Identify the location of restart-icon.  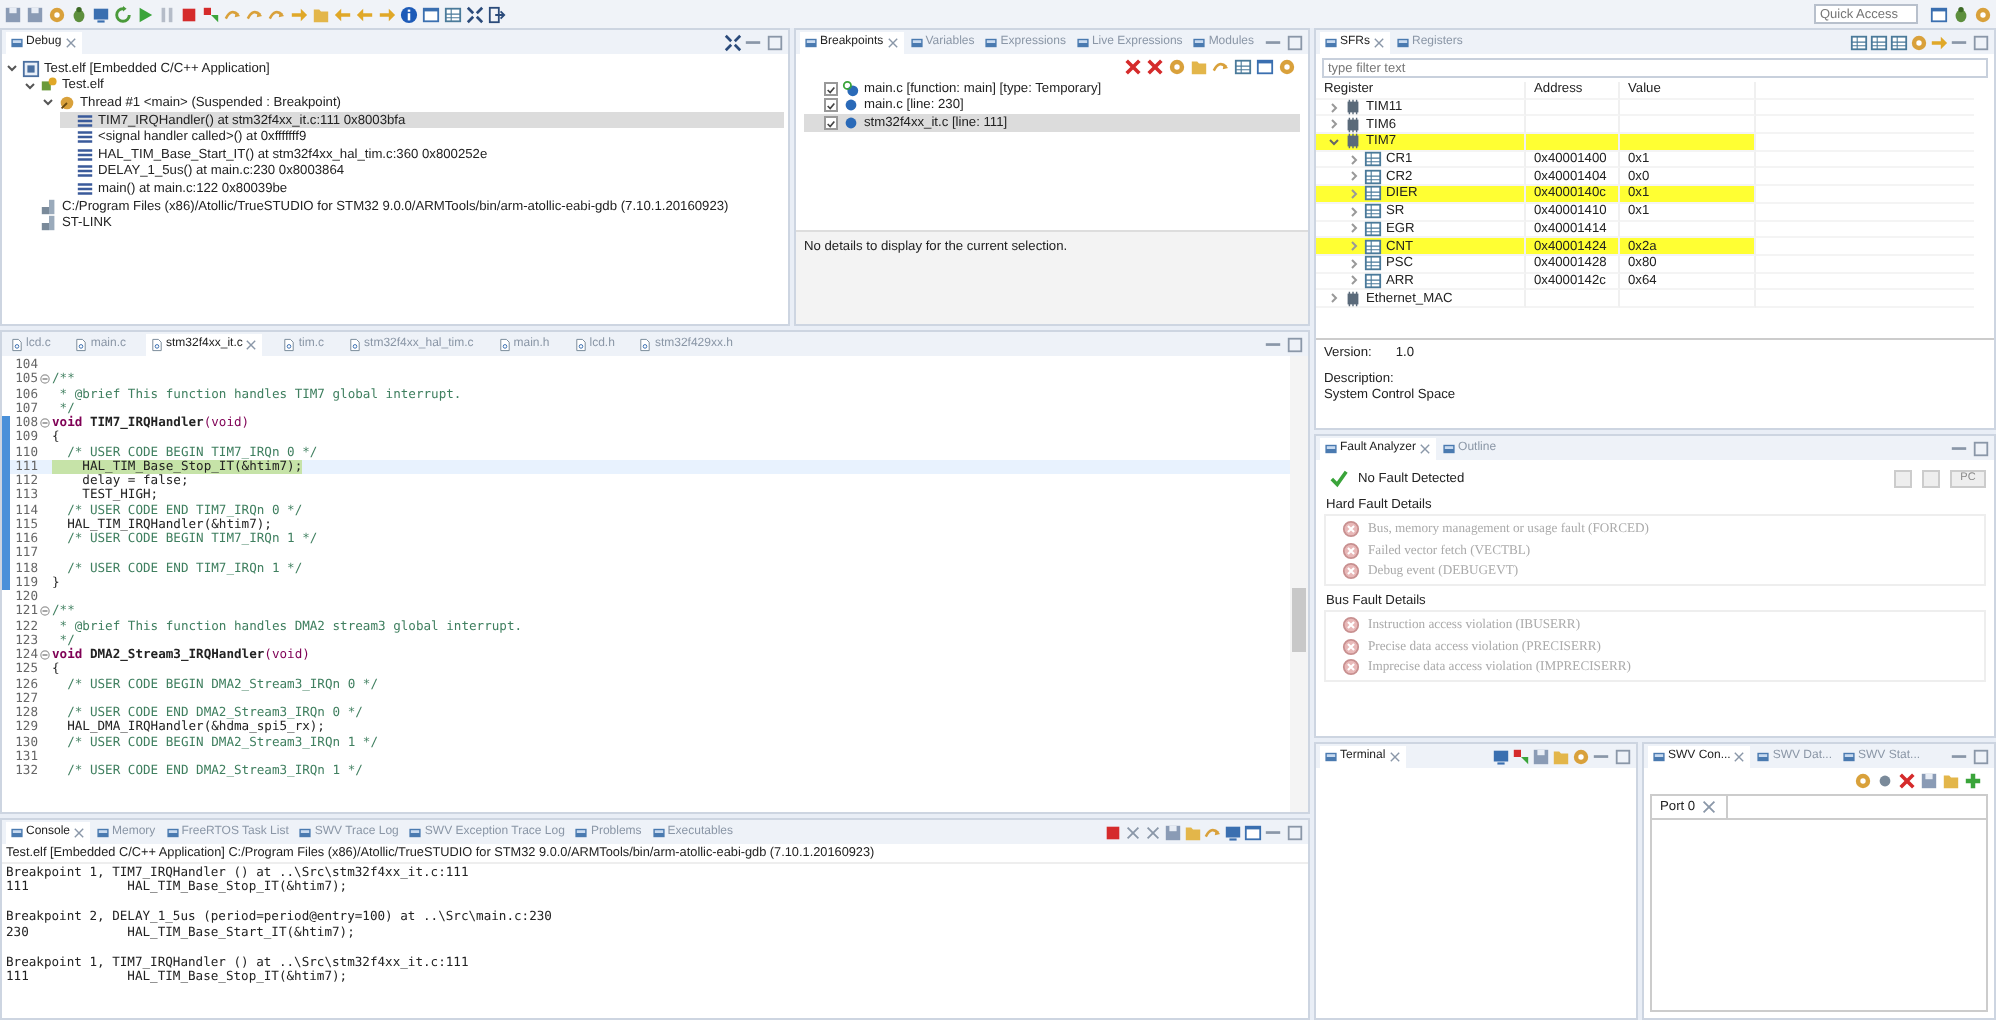
(123, 14).